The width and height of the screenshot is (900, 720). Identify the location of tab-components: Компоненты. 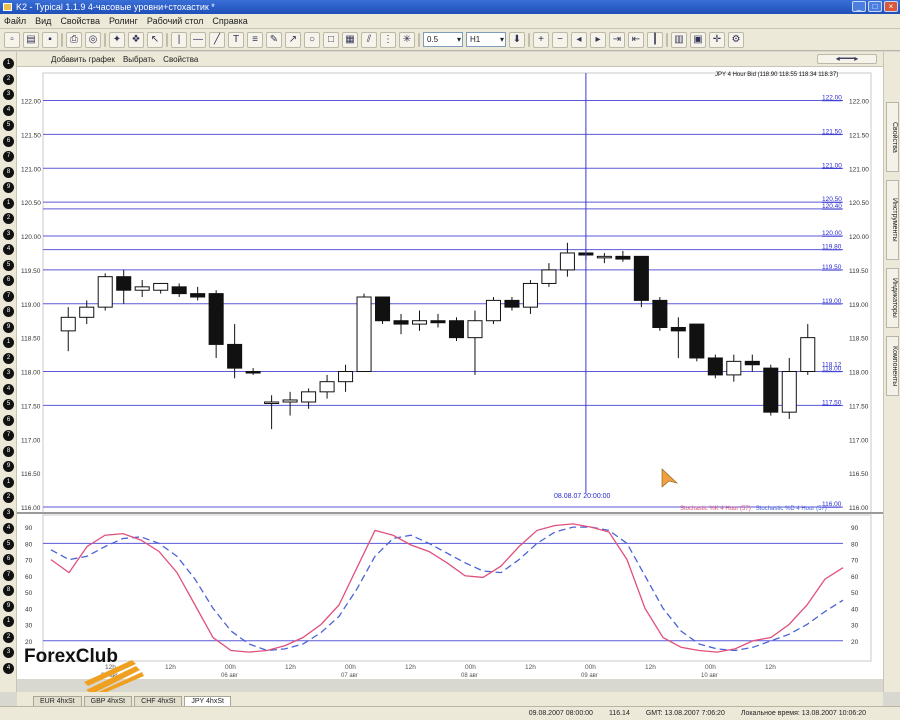
(892, 366).